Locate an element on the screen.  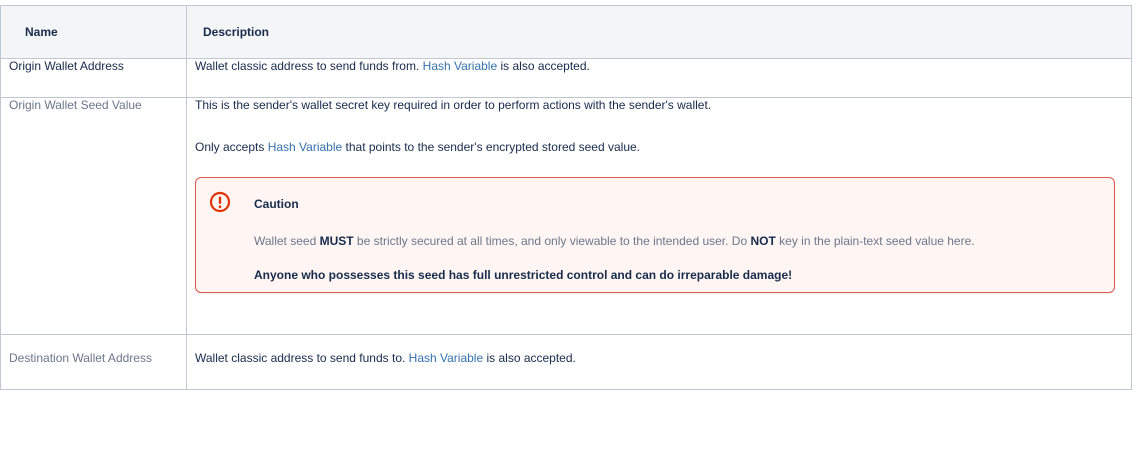
description-text: Wallet classic address to send funds to. is located at coordinates (302, 358).